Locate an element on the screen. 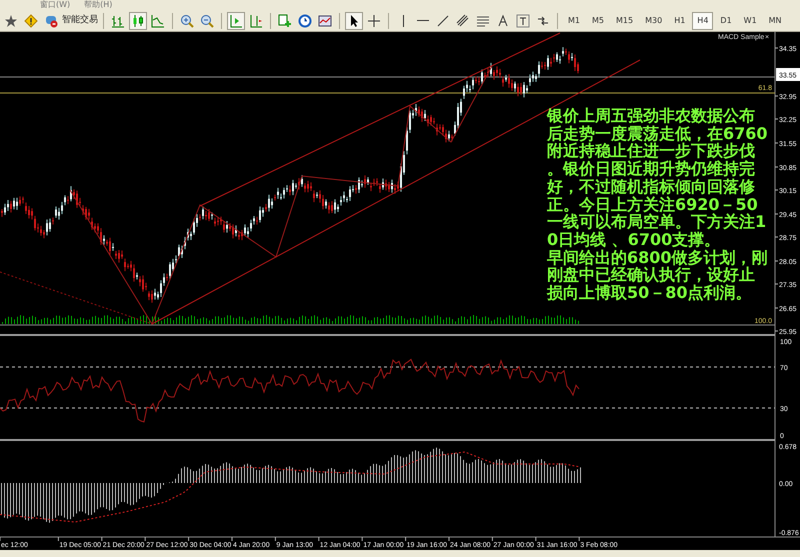  expert-advisors-label: 智能交易 is located at coordinates (80, 20).